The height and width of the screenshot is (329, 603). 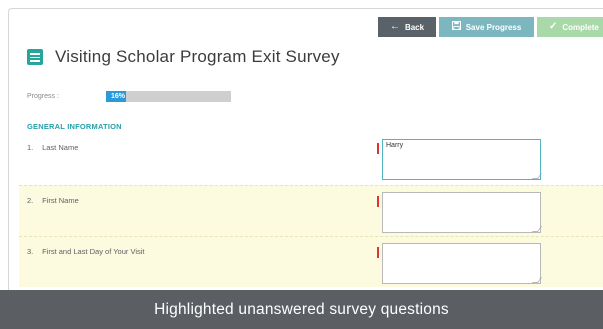 What do you see at coordinates (461, 159) in the screenshot?
I see `last-name-field: Harry` at bounding box center [461, 159].